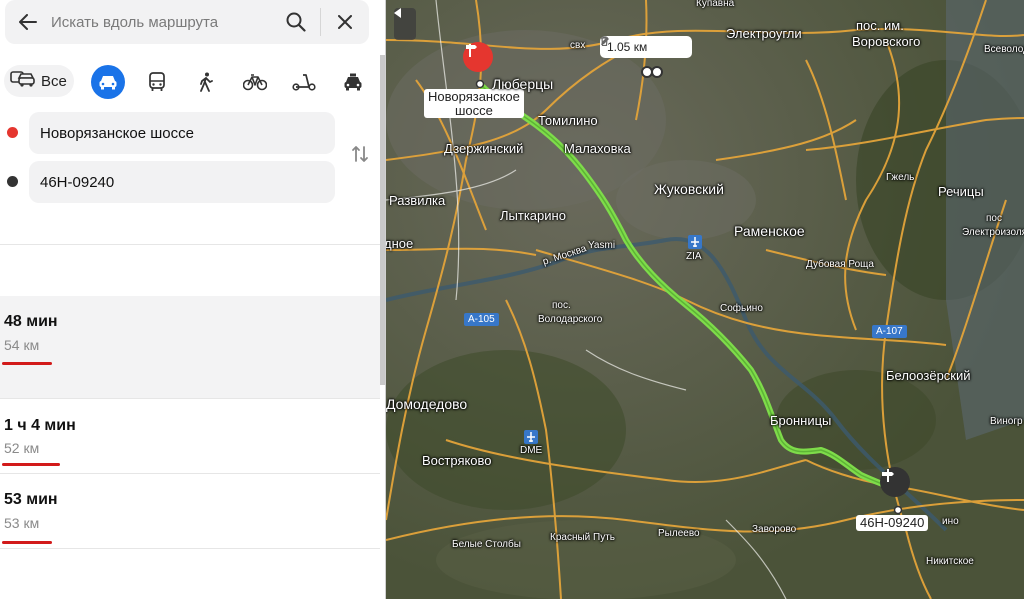 This screenshot has height=599, width=1024. I want to click on from-field: Новорязанское шоссе, so click(182, 133).